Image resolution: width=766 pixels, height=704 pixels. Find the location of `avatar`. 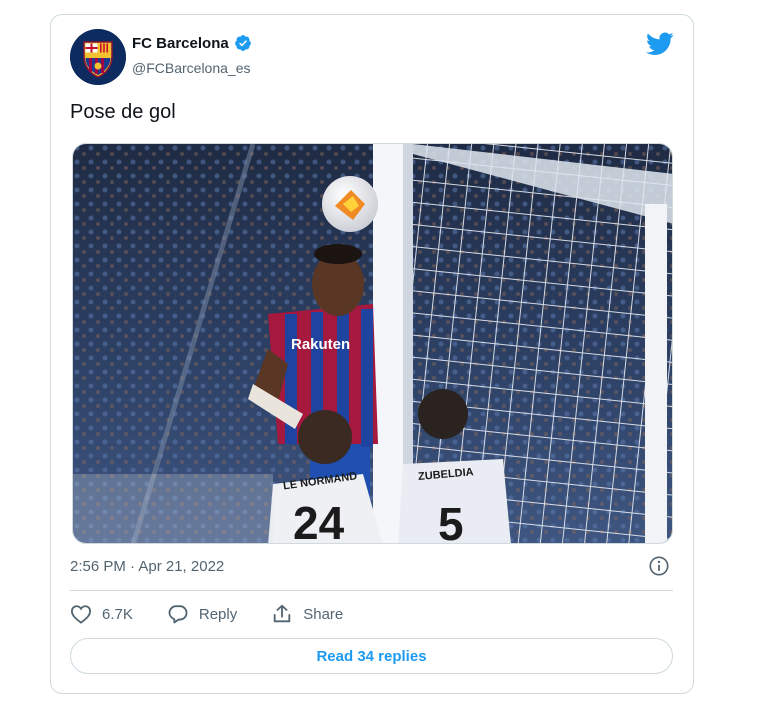

avatar is located at coordinates (98, 57).